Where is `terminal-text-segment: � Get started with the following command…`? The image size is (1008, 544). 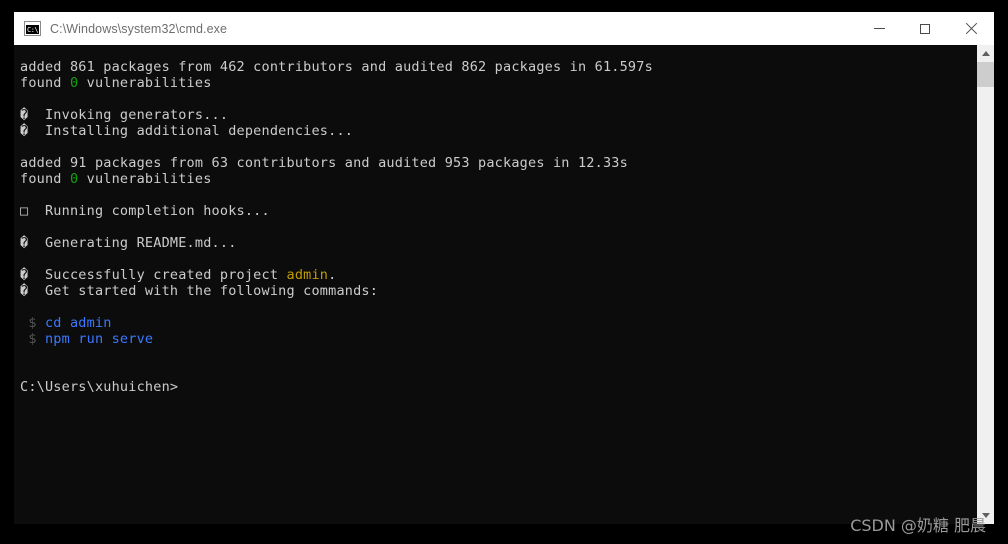 terminal-text-segment: � Get started with the following command… is located at coordinates (199, 291).